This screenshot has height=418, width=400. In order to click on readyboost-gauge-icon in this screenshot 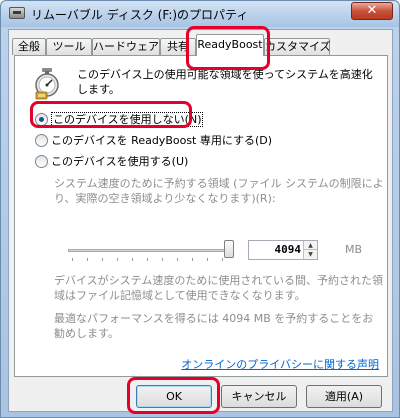, I will do `click(47, 84)`.